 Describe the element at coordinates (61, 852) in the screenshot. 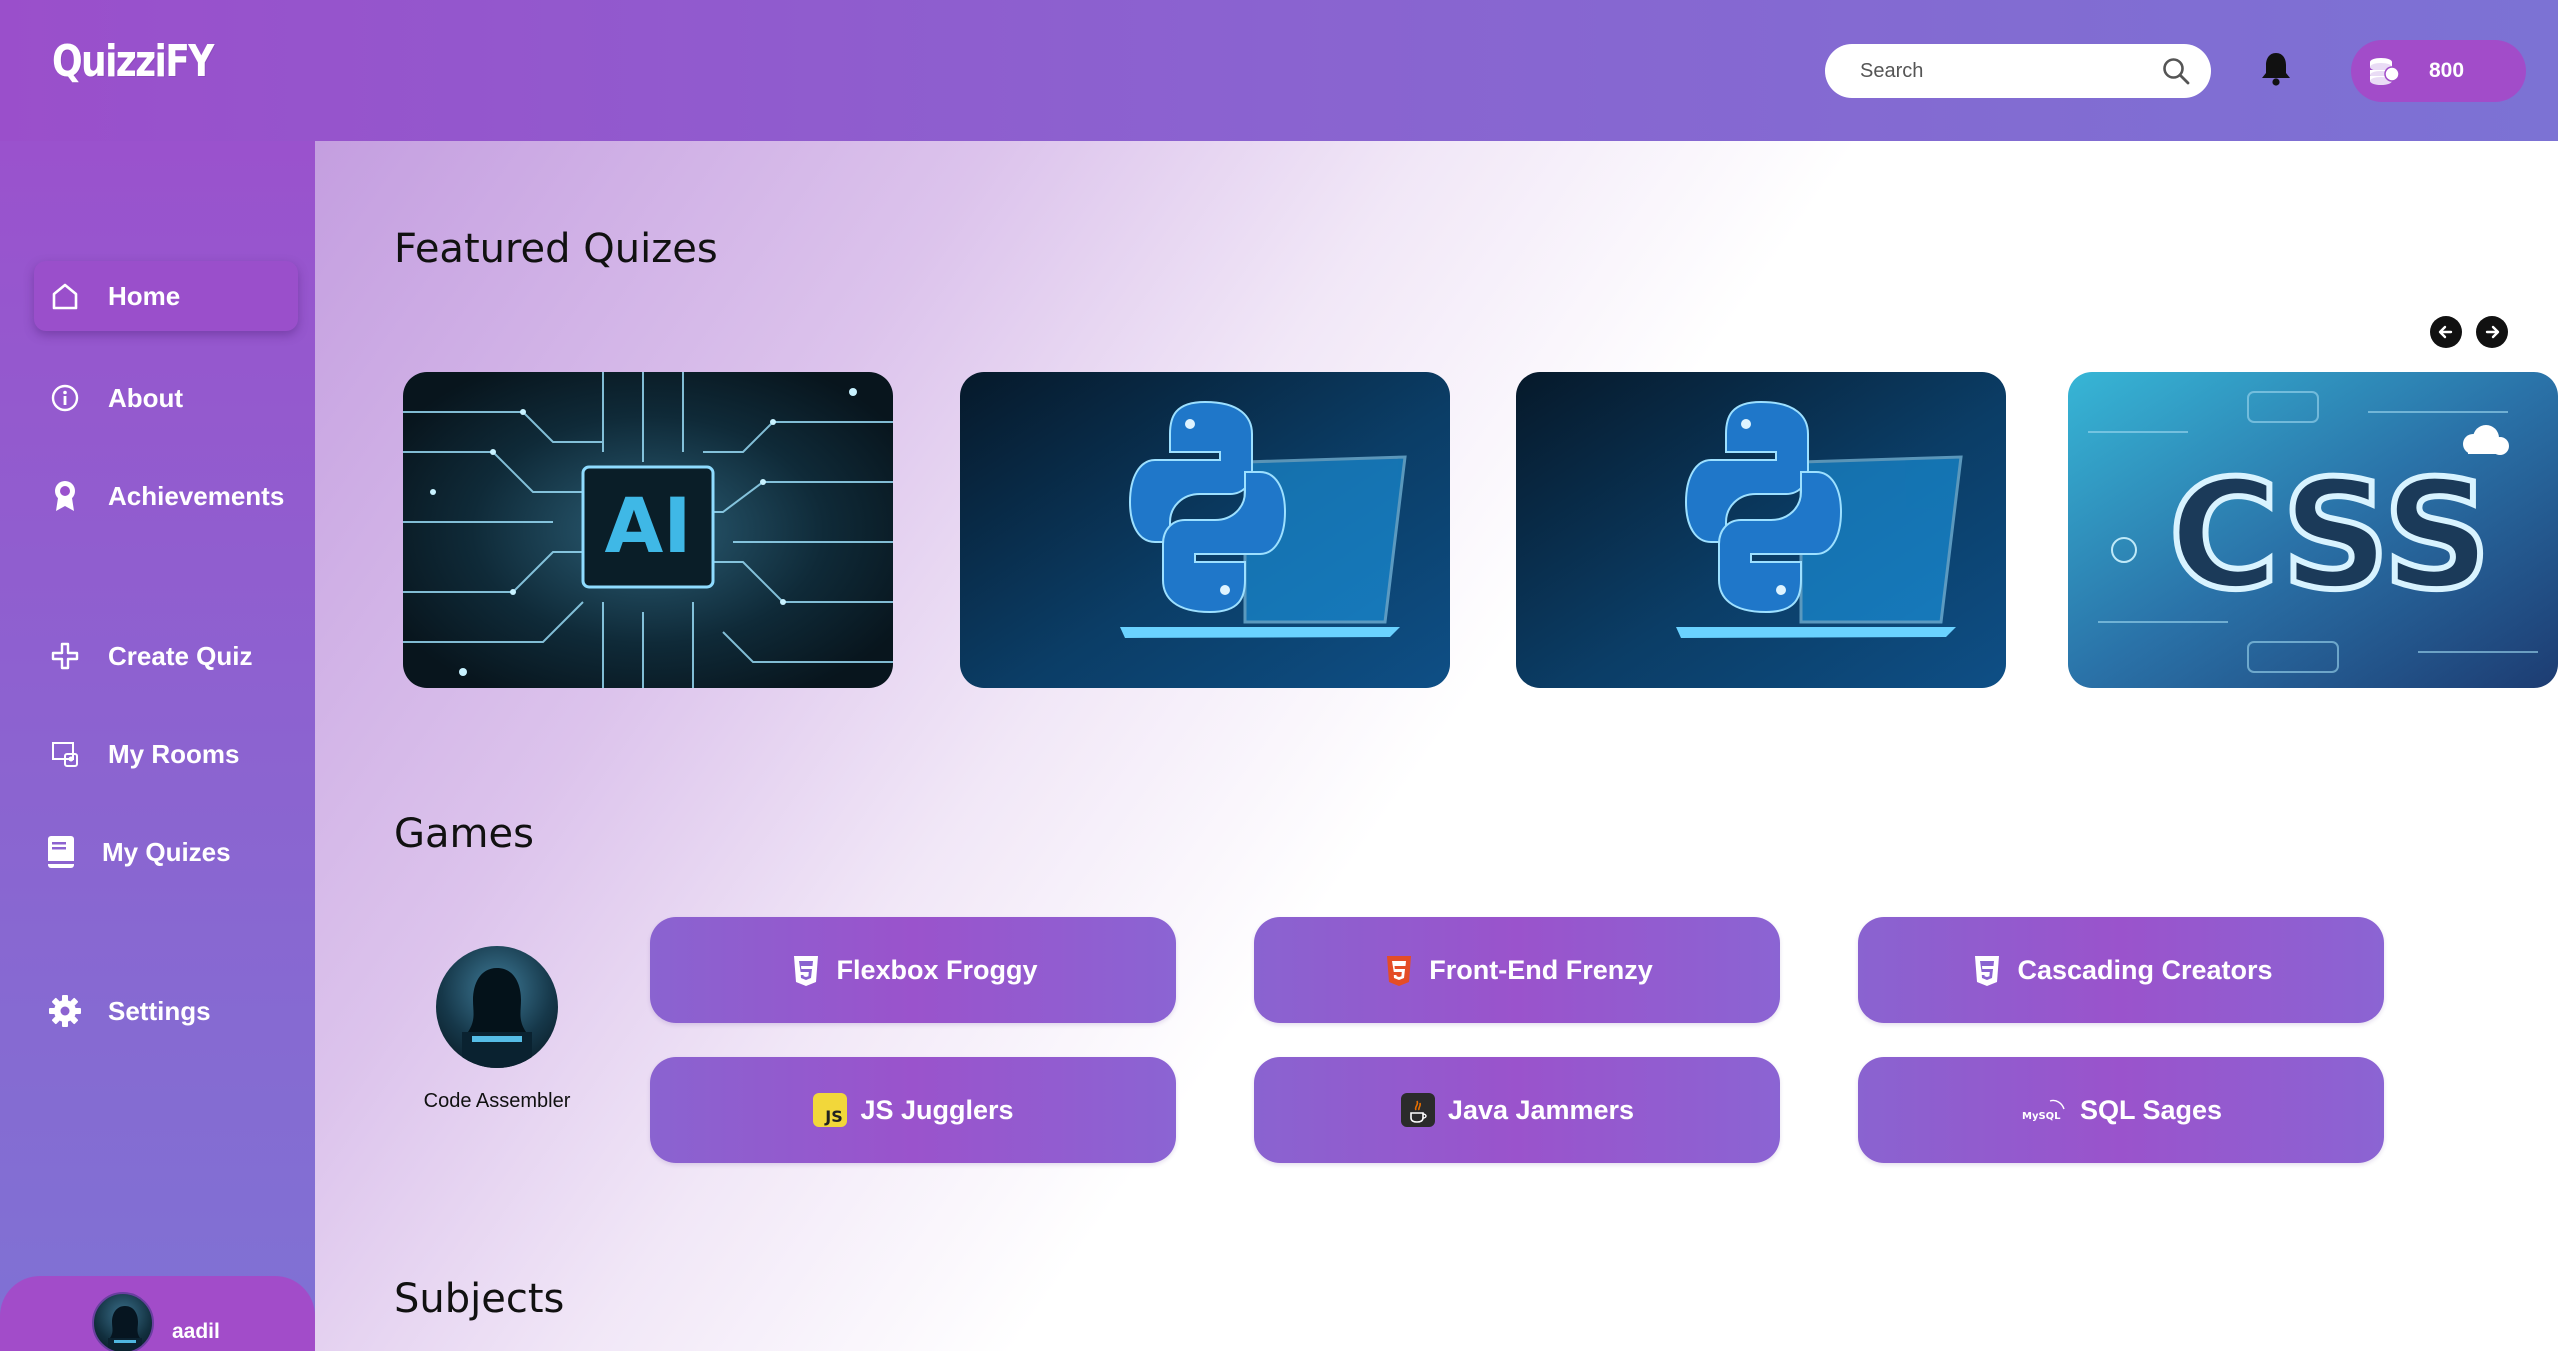

I see `book-icon` at that location.